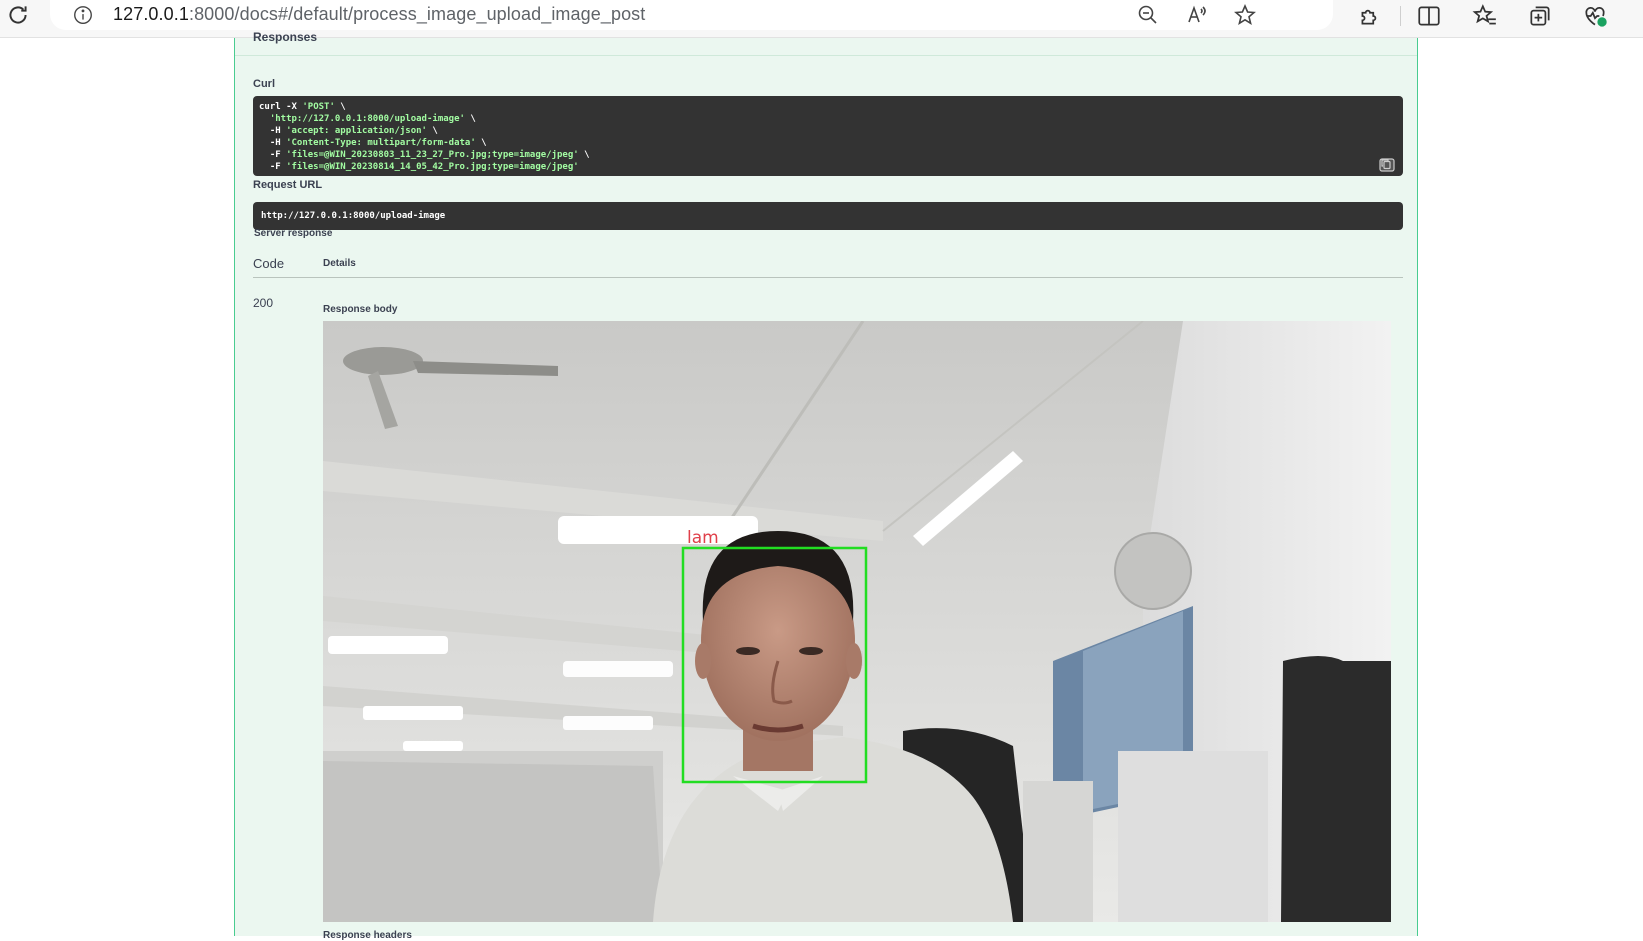 The image size is (1643, 941). I want to click on copy-to-clipboard-icon, so click(1387, 165).